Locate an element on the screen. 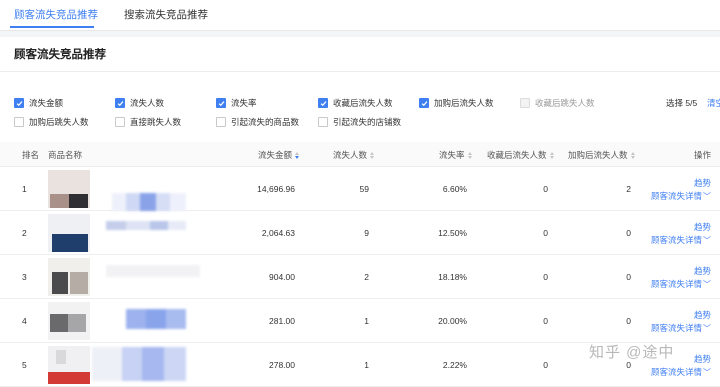 The image size is (720, 387). loss-rate: 2.22% is located at coordinates (454, 365).